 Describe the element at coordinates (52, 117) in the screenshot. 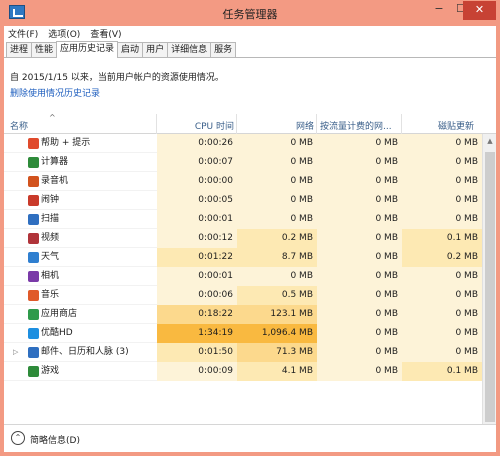

I see `sort-ascending-icon: ^` at that location.